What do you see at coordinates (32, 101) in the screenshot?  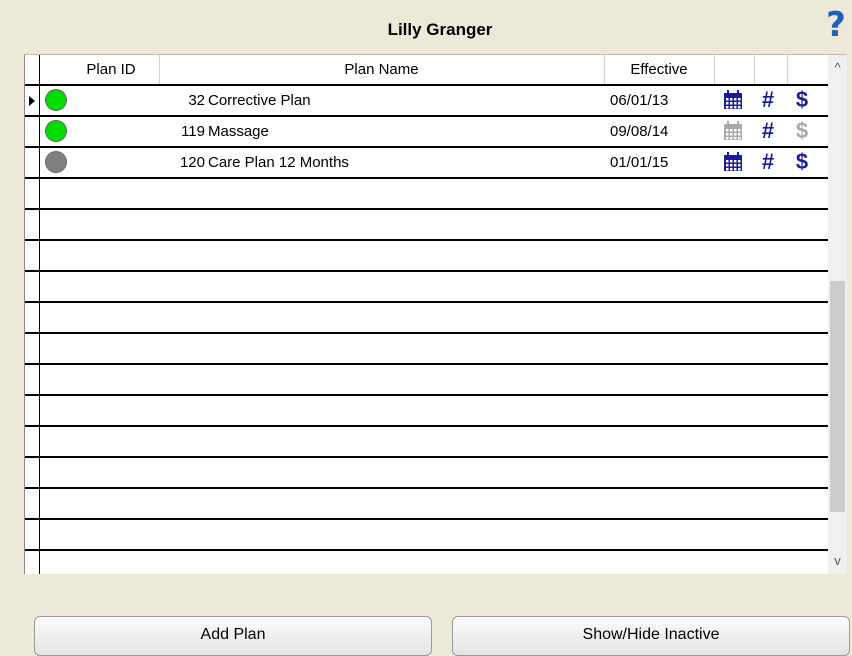 I see `row-pointer-icon` at bounding box center [32, 101].